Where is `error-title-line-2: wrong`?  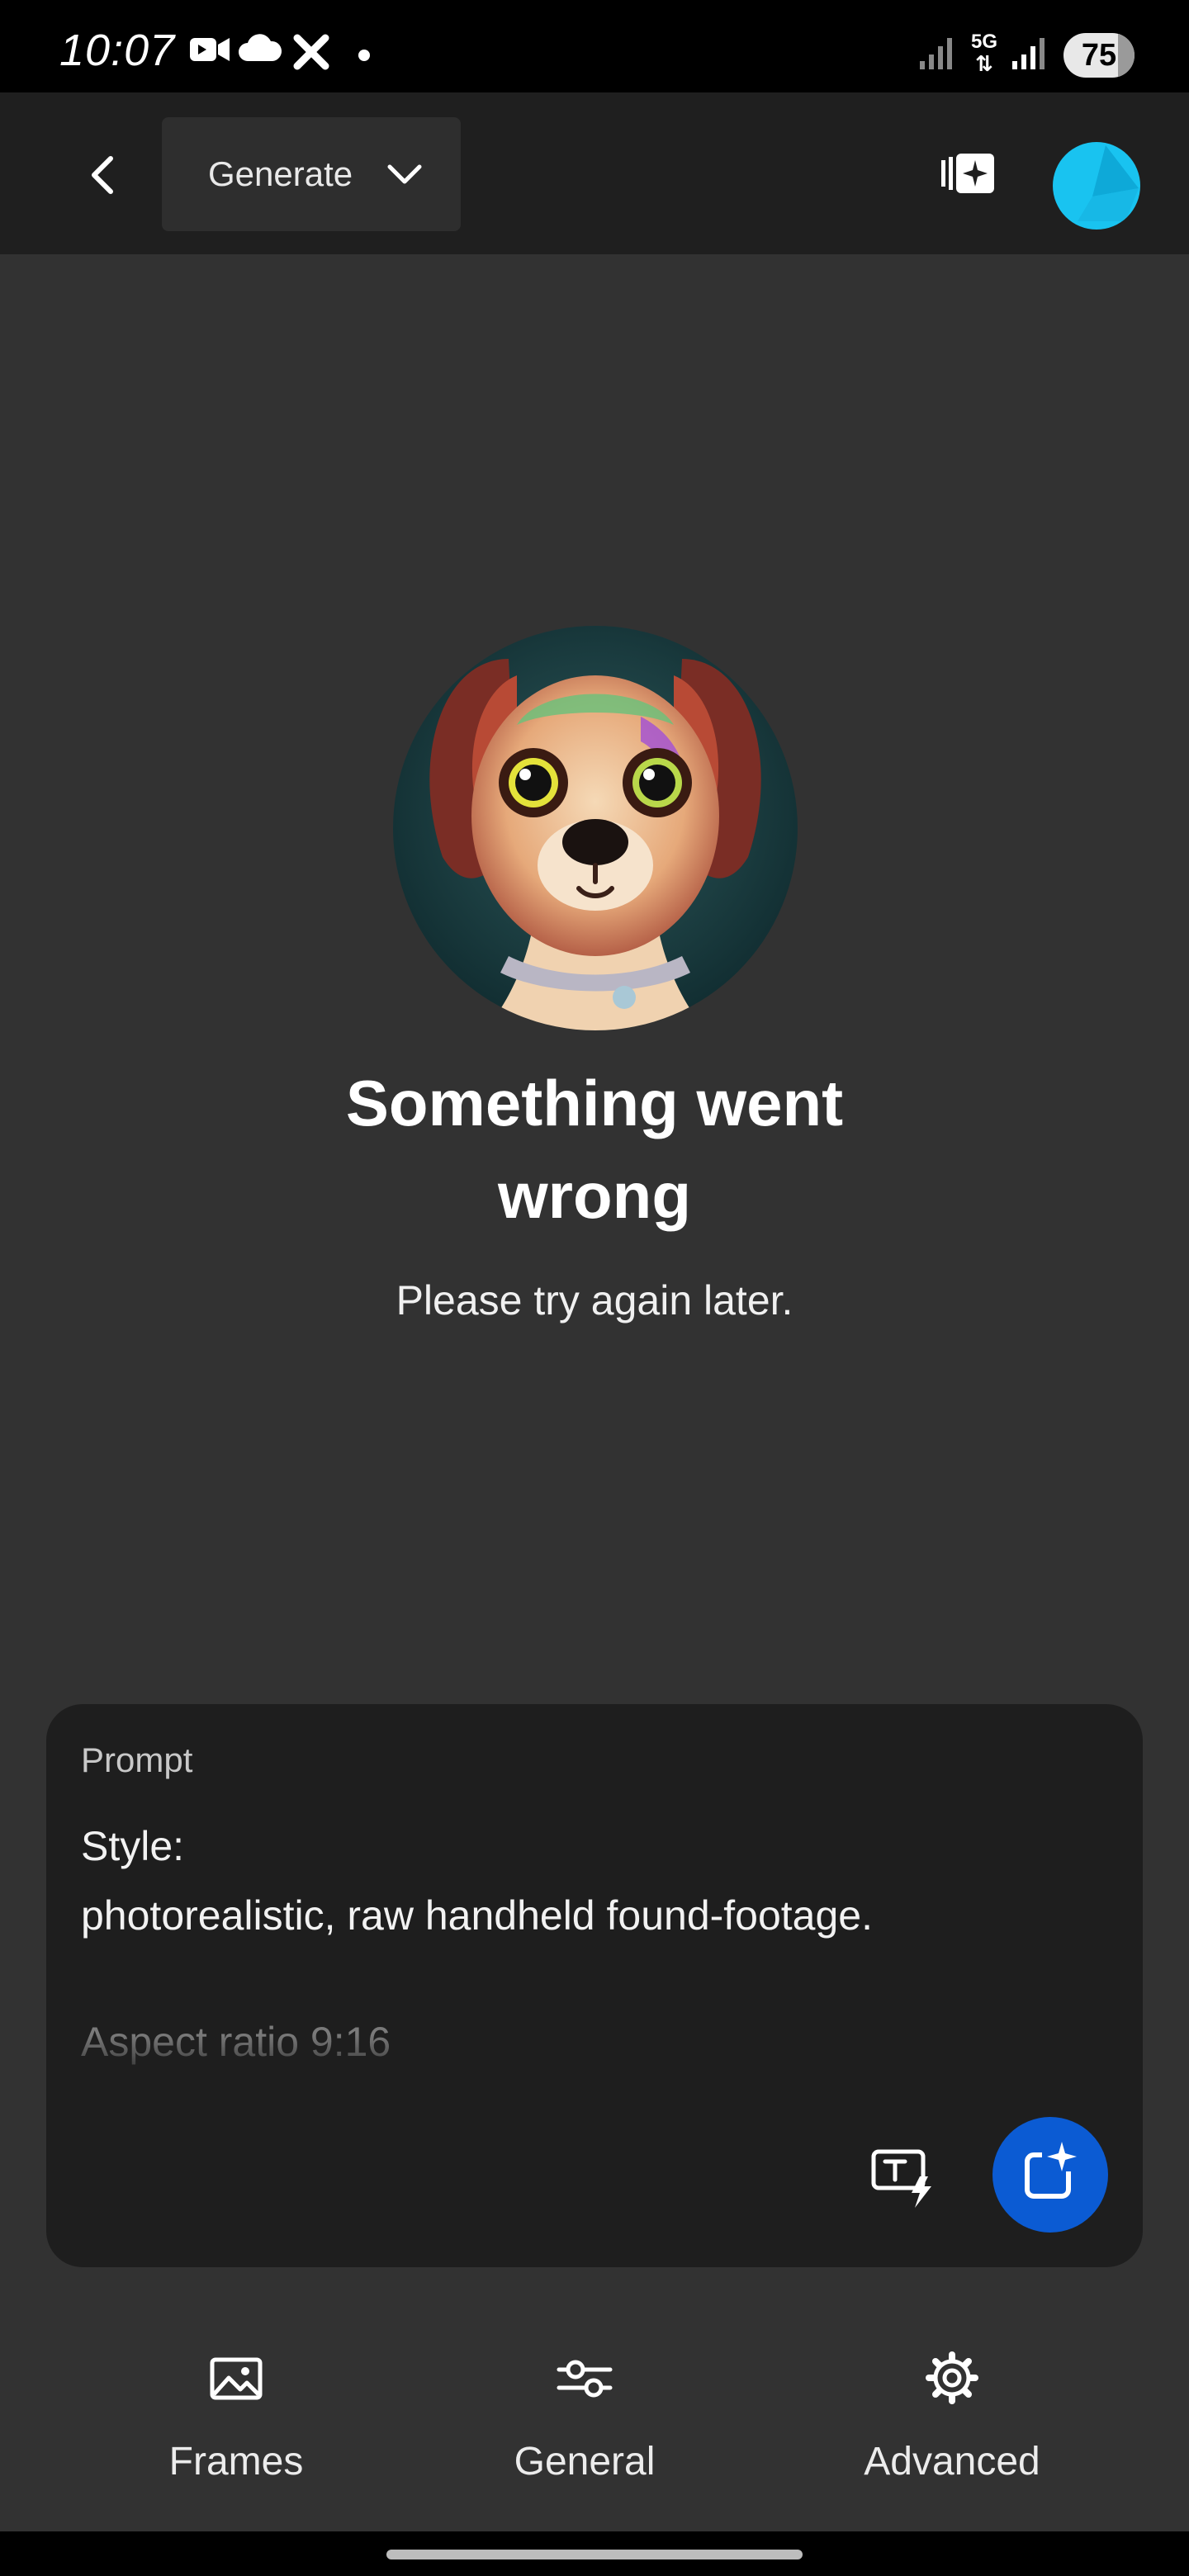
error-title-line-2: wrong is located at coordinates (594, 1195).